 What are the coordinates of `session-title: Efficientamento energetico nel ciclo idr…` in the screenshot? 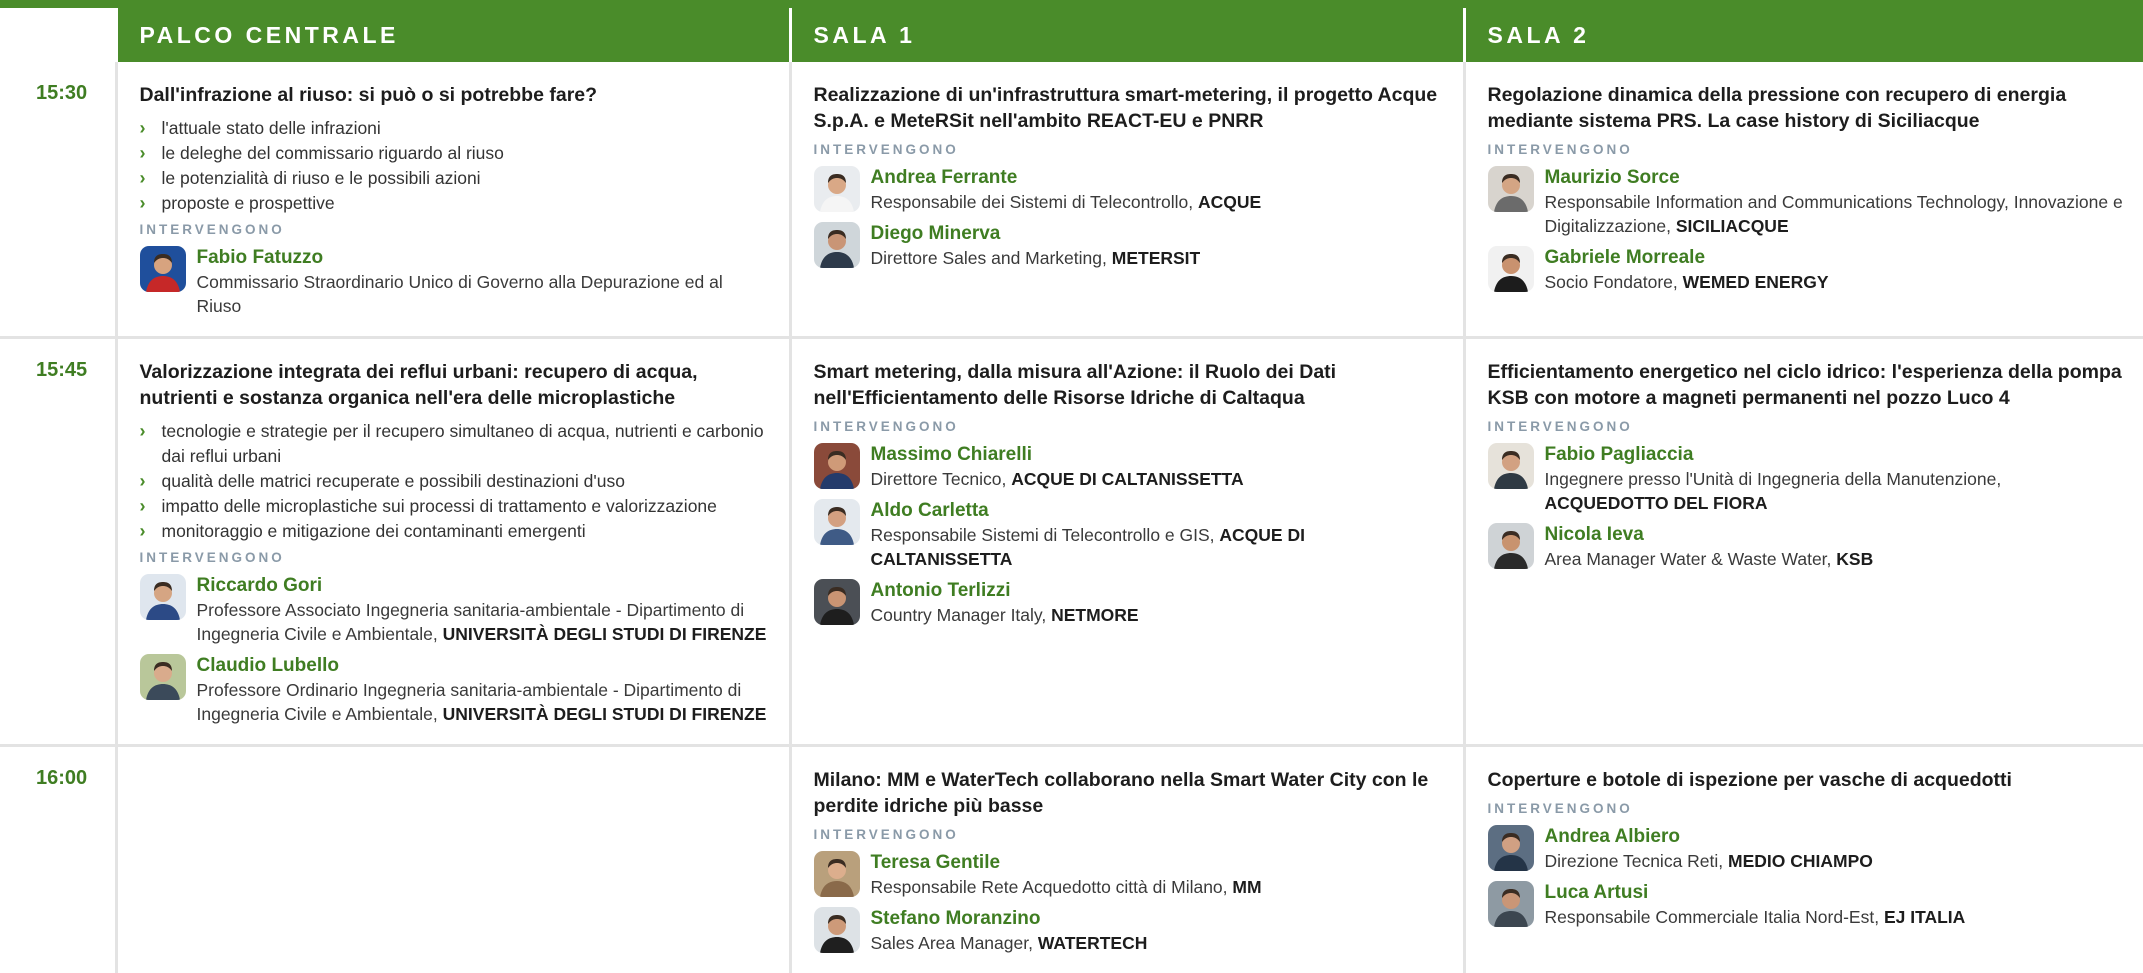 It's located at (1806, 385).